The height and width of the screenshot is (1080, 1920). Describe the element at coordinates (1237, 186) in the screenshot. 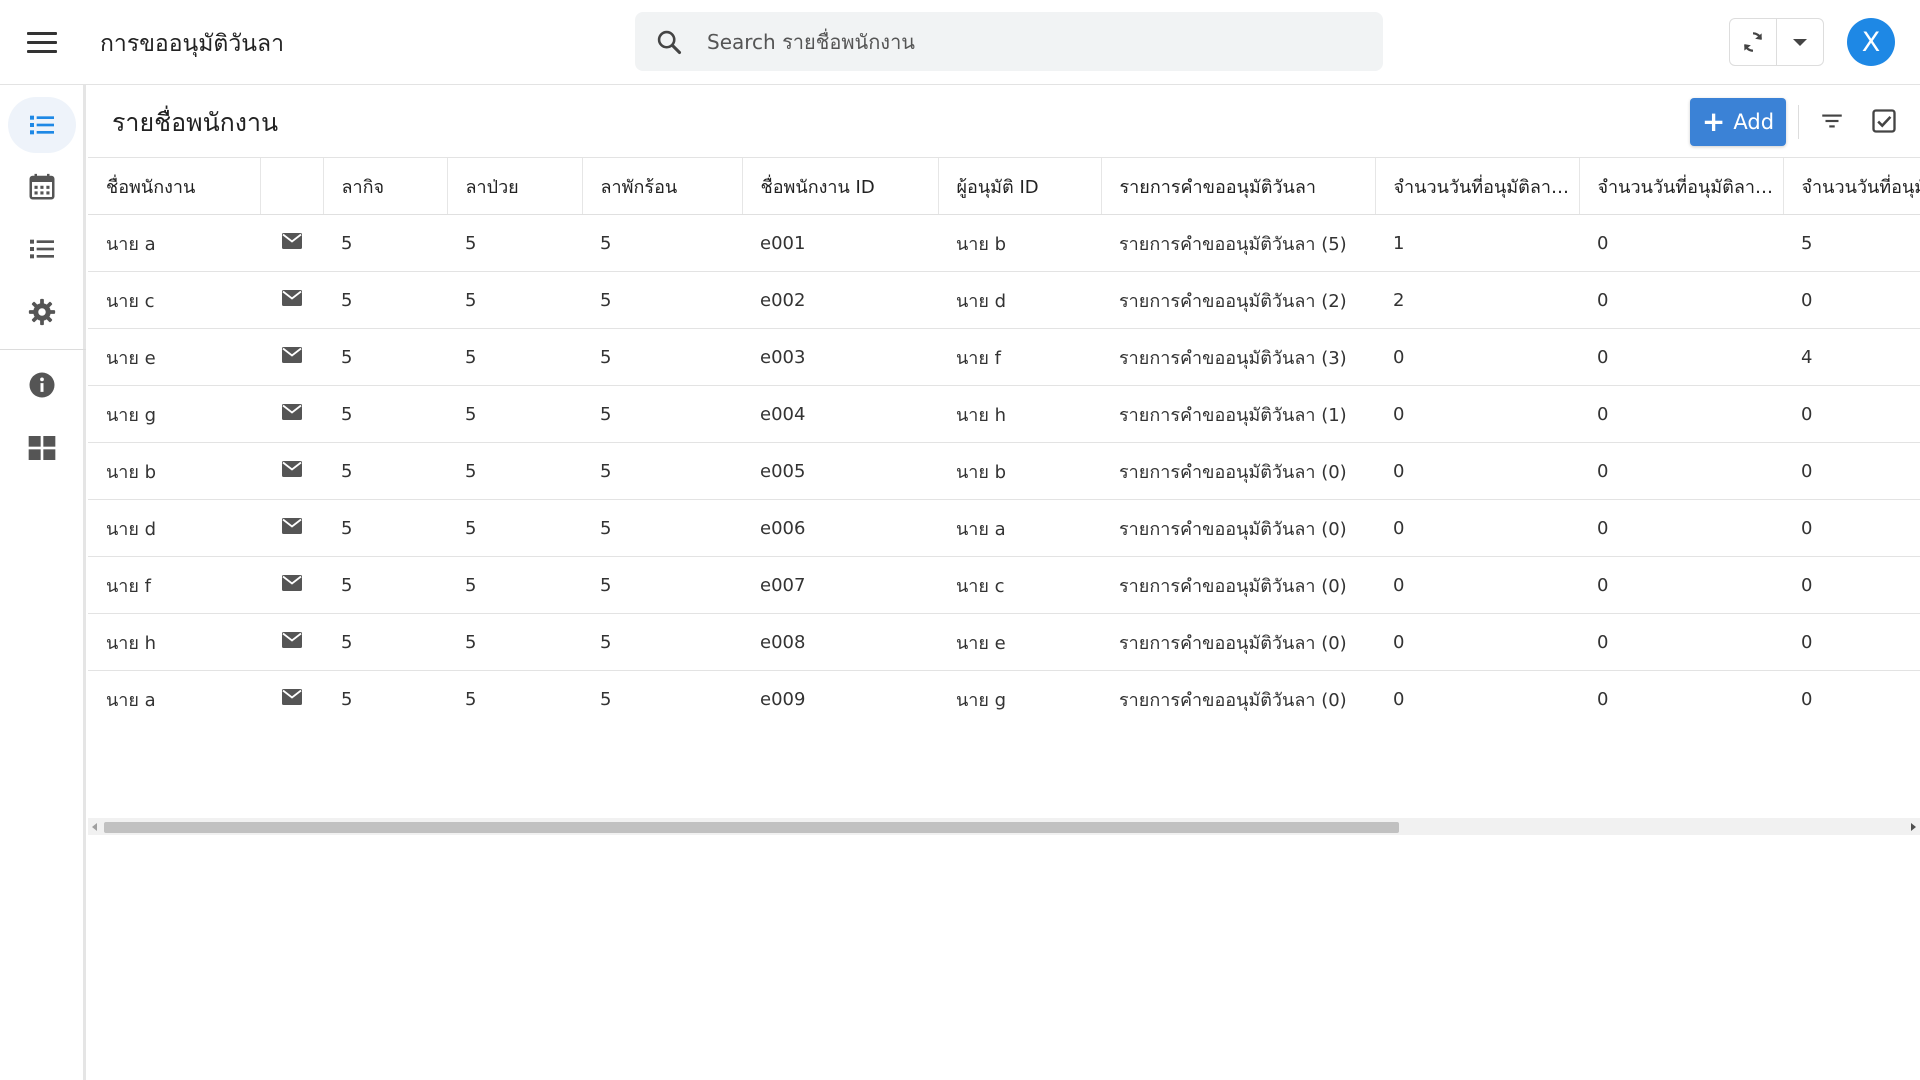

I see `column-header: รายการคำขออนุมัติวันลา` at that location.